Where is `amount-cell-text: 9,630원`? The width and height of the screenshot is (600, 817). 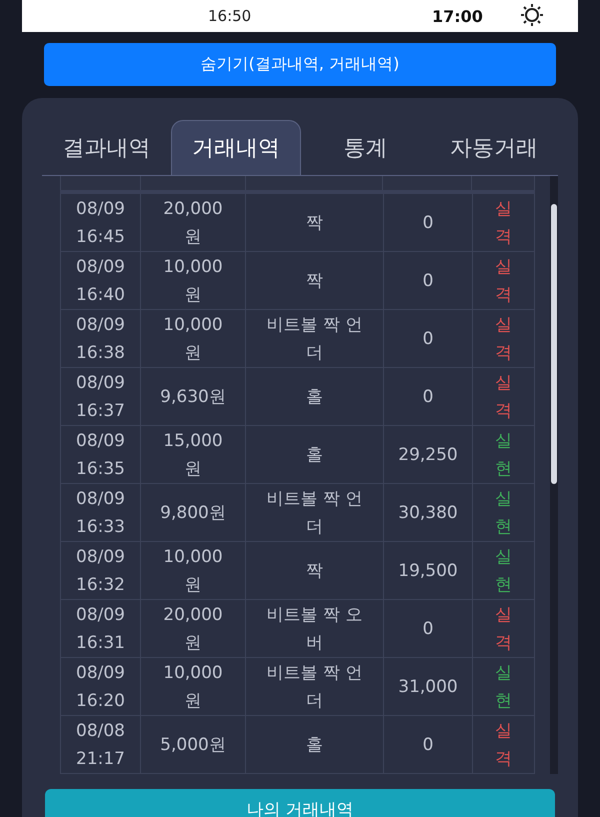 amount-cell-text: 9,630원 is located at coordinates (193, 397).